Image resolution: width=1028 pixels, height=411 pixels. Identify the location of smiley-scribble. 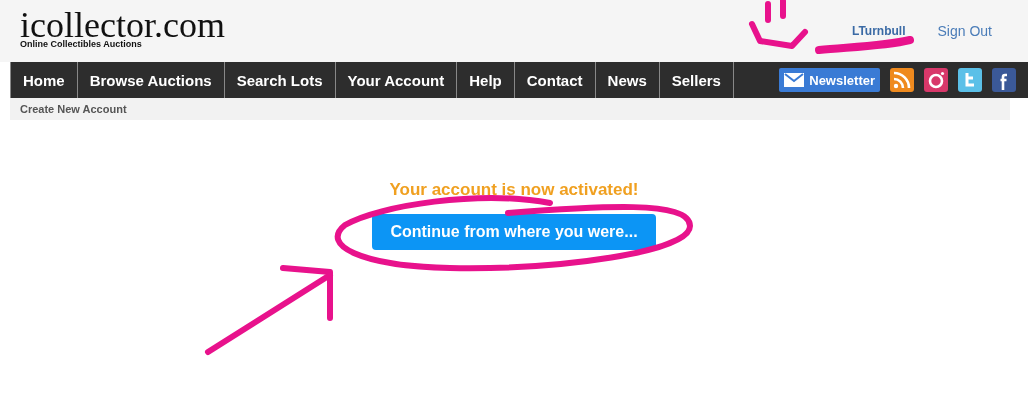
(778, 24).